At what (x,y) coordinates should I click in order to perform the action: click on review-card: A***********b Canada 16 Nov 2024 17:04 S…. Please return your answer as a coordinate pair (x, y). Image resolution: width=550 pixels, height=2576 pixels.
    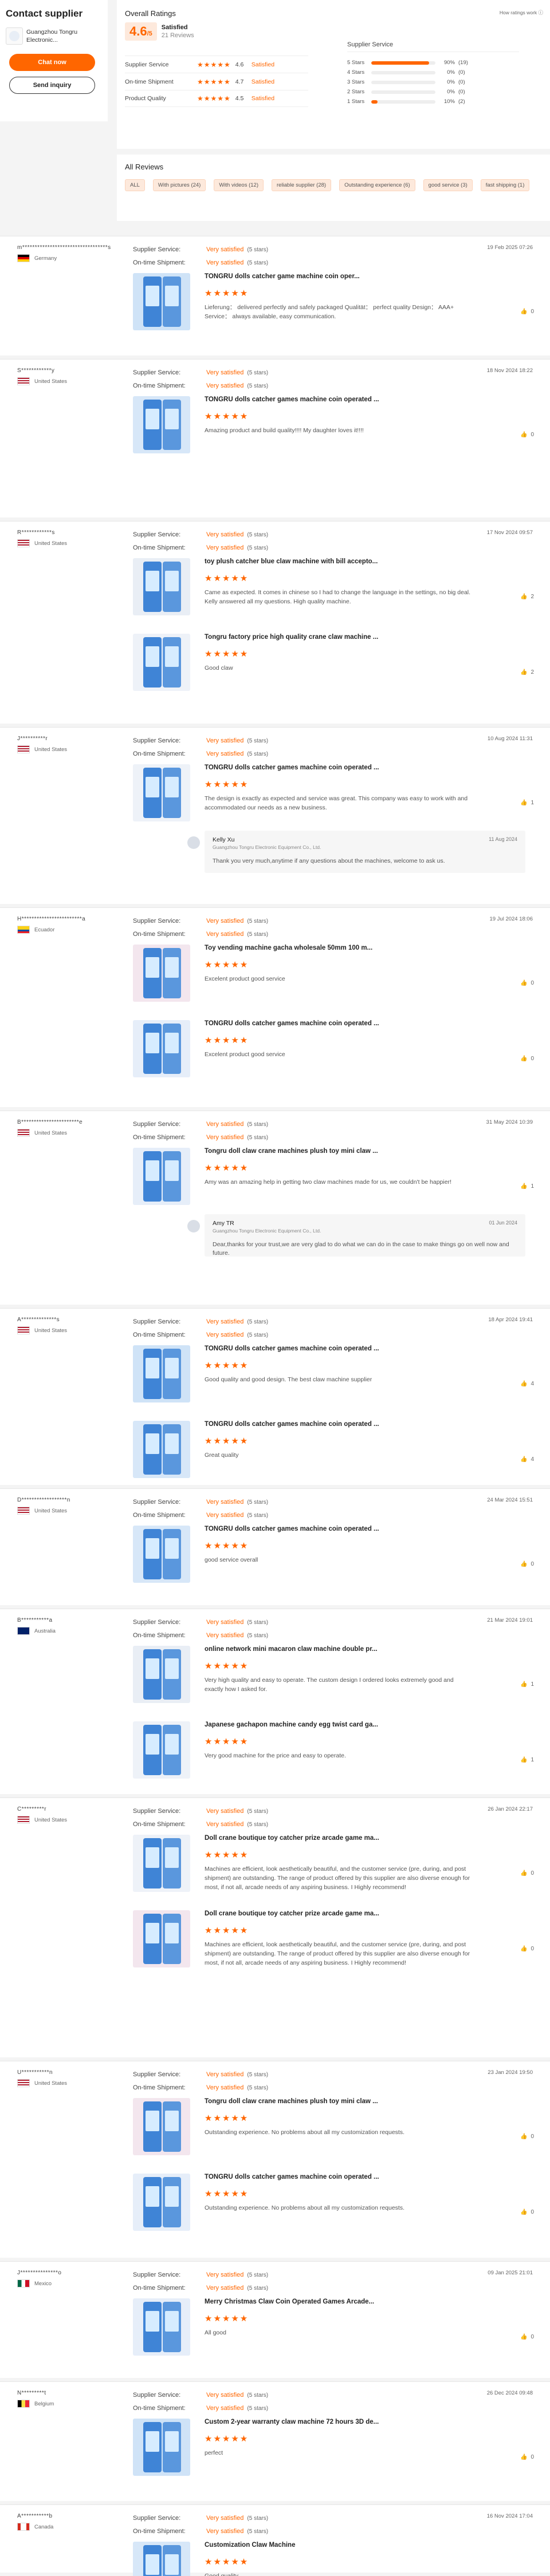
    Looking at the image, I should click on (275, 2540).